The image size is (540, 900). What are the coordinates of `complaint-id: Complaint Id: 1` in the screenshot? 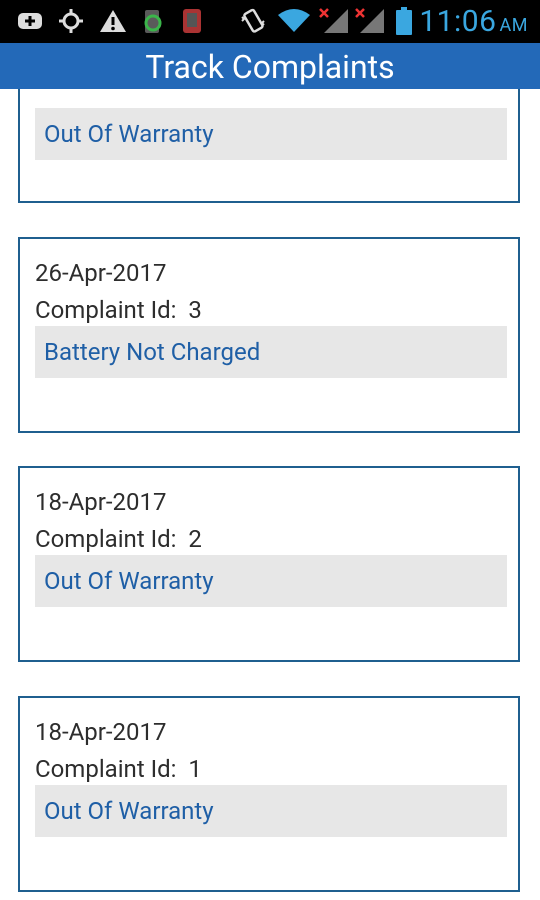 It's located at (118, 769).